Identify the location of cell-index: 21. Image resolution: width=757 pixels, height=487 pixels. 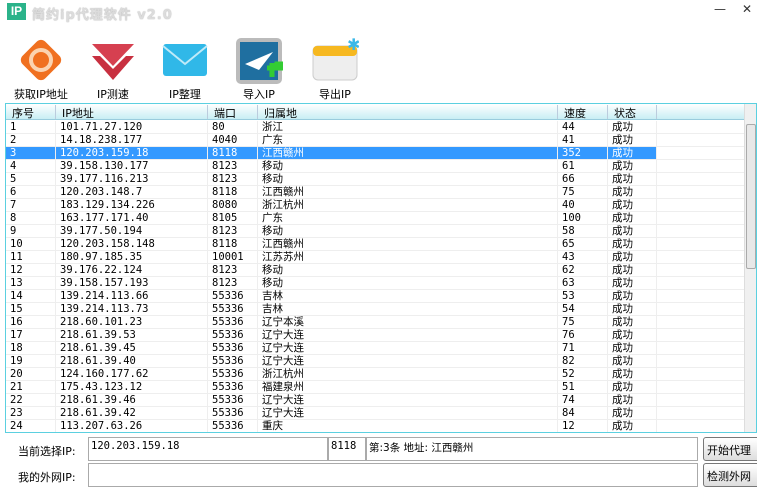
(31, 387).